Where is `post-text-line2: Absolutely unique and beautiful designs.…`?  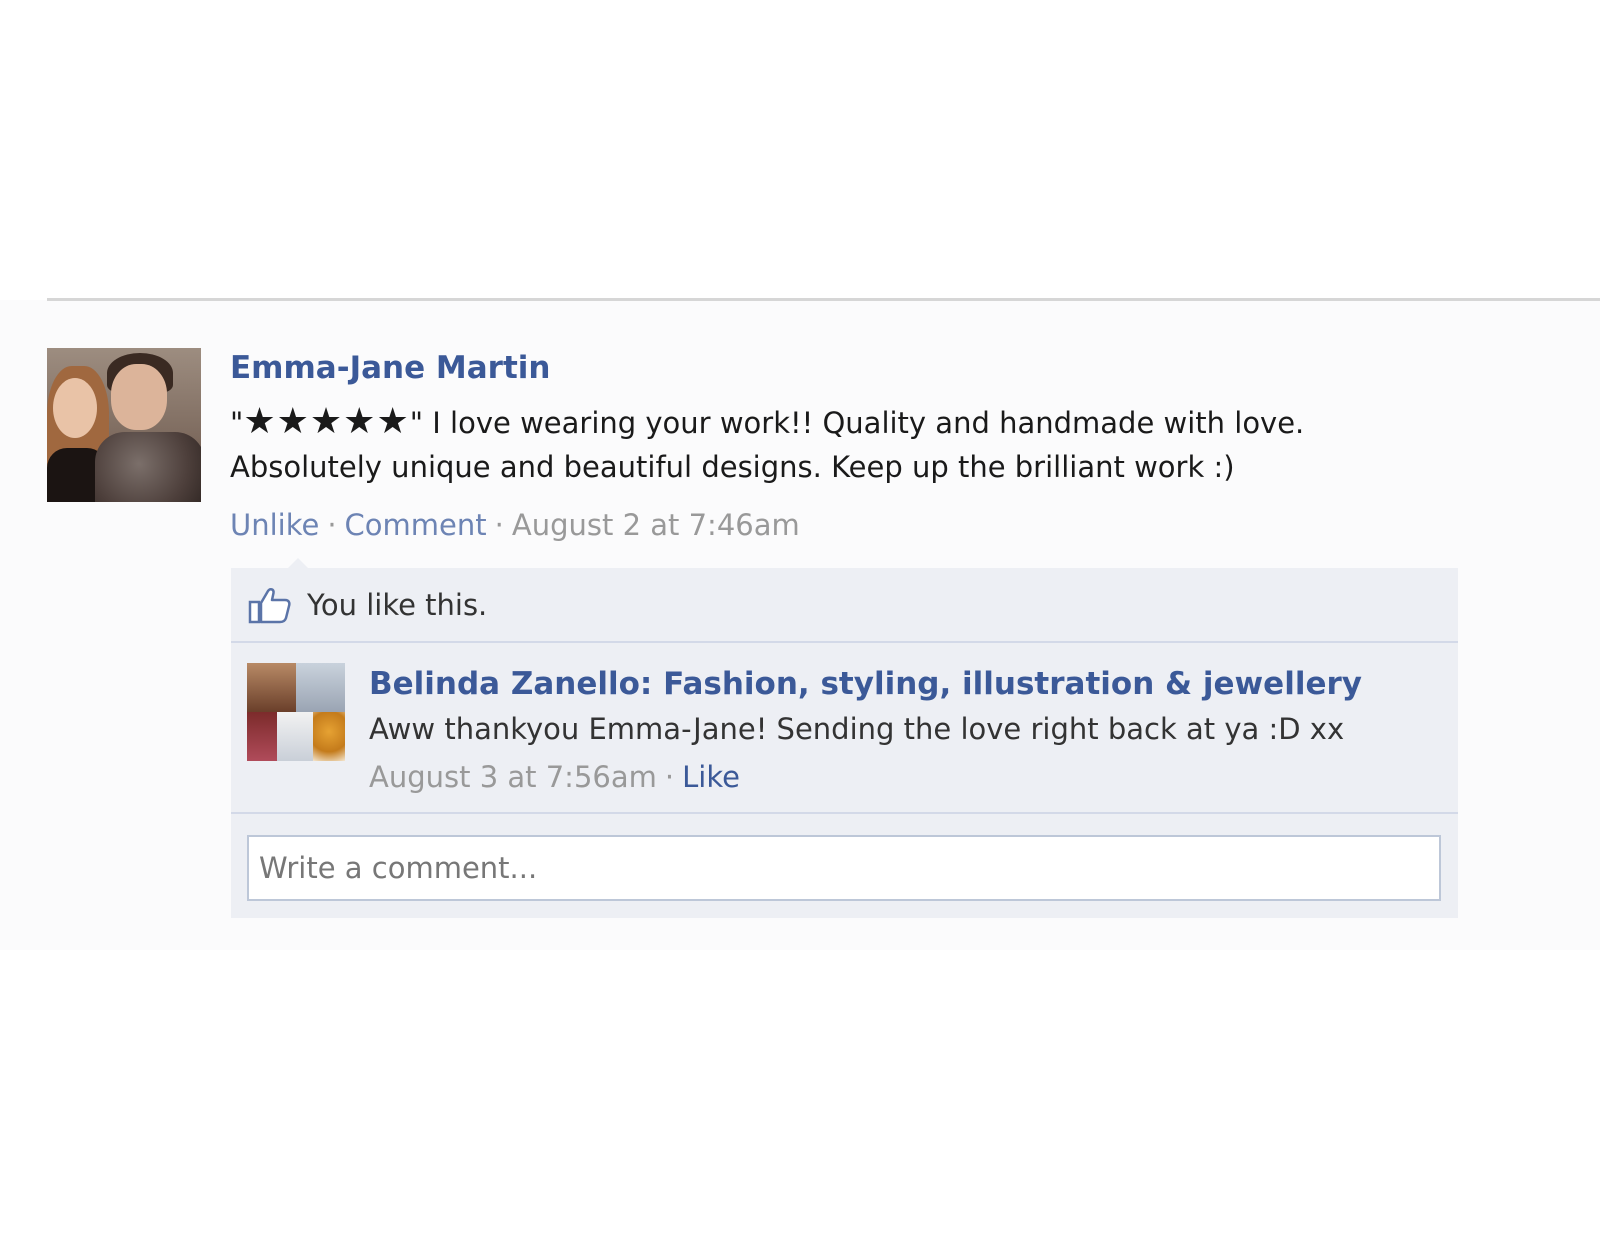 post-text-line2: Absolutely unique and beautiful designs.… is located at coordinates (732, 467).